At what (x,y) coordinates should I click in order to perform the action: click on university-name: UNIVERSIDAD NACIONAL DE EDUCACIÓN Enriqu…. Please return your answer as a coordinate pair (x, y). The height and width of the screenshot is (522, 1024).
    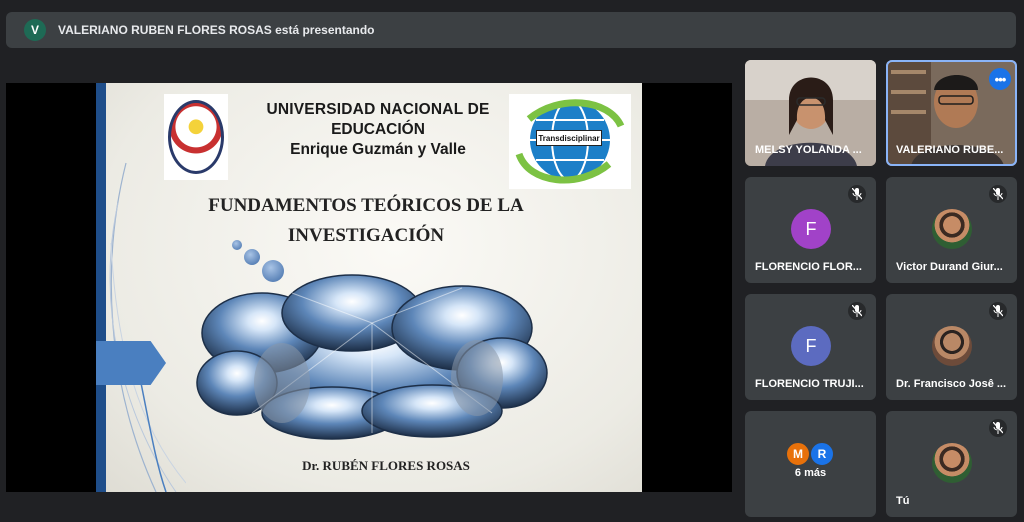
    Looking at the image, I should click on (378, 130).